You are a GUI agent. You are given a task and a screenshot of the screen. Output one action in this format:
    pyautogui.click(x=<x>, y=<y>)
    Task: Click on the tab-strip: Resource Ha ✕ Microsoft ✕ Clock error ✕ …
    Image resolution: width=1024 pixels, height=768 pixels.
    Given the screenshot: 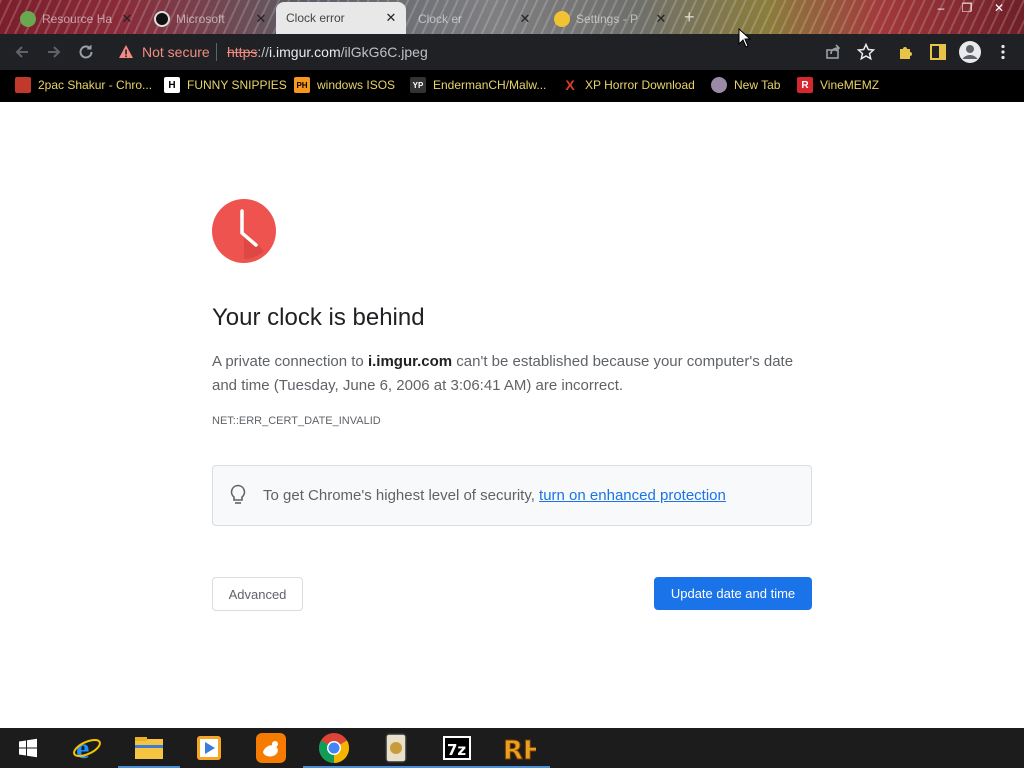 What is the action you would take?
    pyautogui.click(x=512, y=17)
    